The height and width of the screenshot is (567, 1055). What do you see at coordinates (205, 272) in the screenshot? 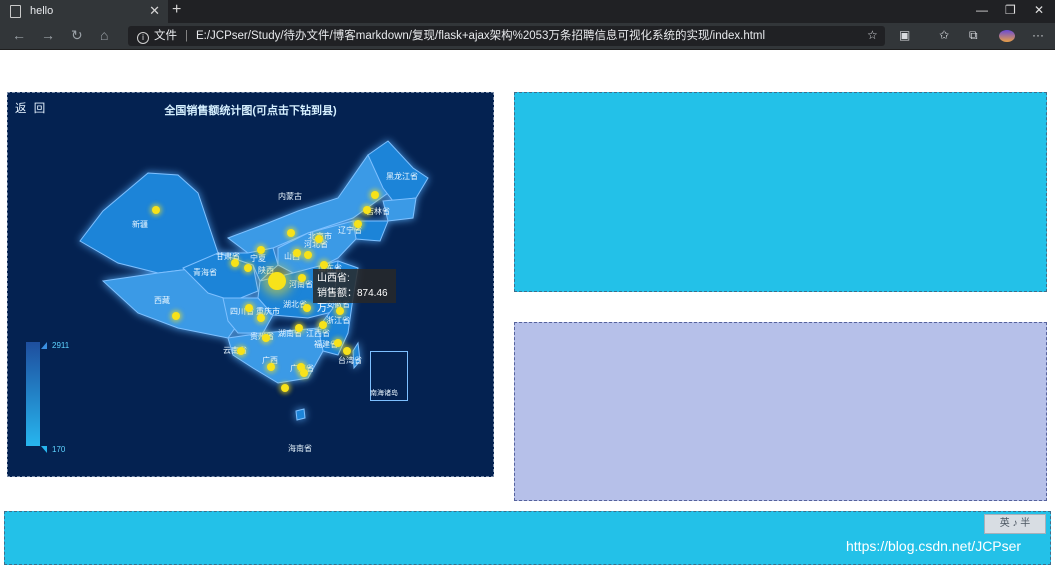
I see `label-qinghai: 青海省` at bounding box center [205, 272].